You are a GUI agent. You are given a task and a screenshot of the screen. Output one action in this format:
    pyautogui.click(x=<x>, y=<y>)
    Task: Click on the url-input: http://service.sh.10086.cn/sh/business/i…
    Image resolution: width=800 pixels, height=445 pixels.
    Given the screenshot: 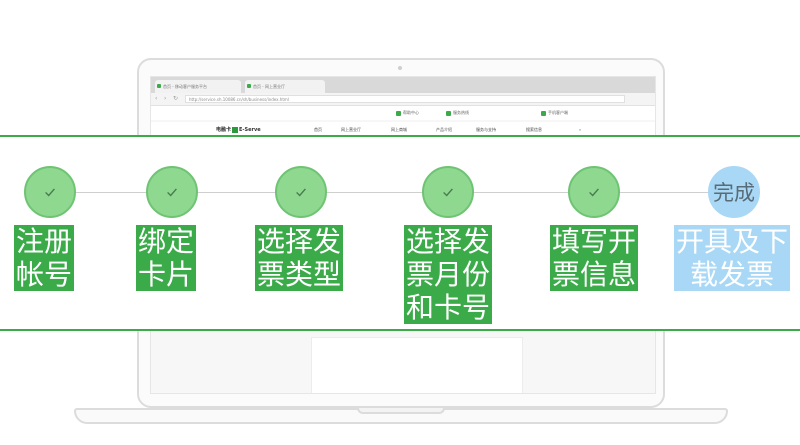 What is the action you would take?
    pyautogui.click(x=405, y=99)
    